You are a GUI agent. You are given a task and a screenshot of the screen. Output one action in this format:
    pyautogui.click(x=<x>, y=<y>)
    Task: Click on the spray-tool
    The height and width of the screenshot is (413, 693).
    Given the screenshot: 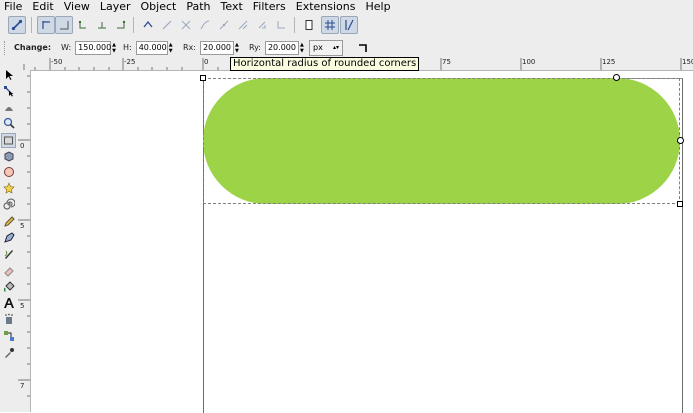 What is the action you would take?
    pyautogui.click(x=9, y=319)
    